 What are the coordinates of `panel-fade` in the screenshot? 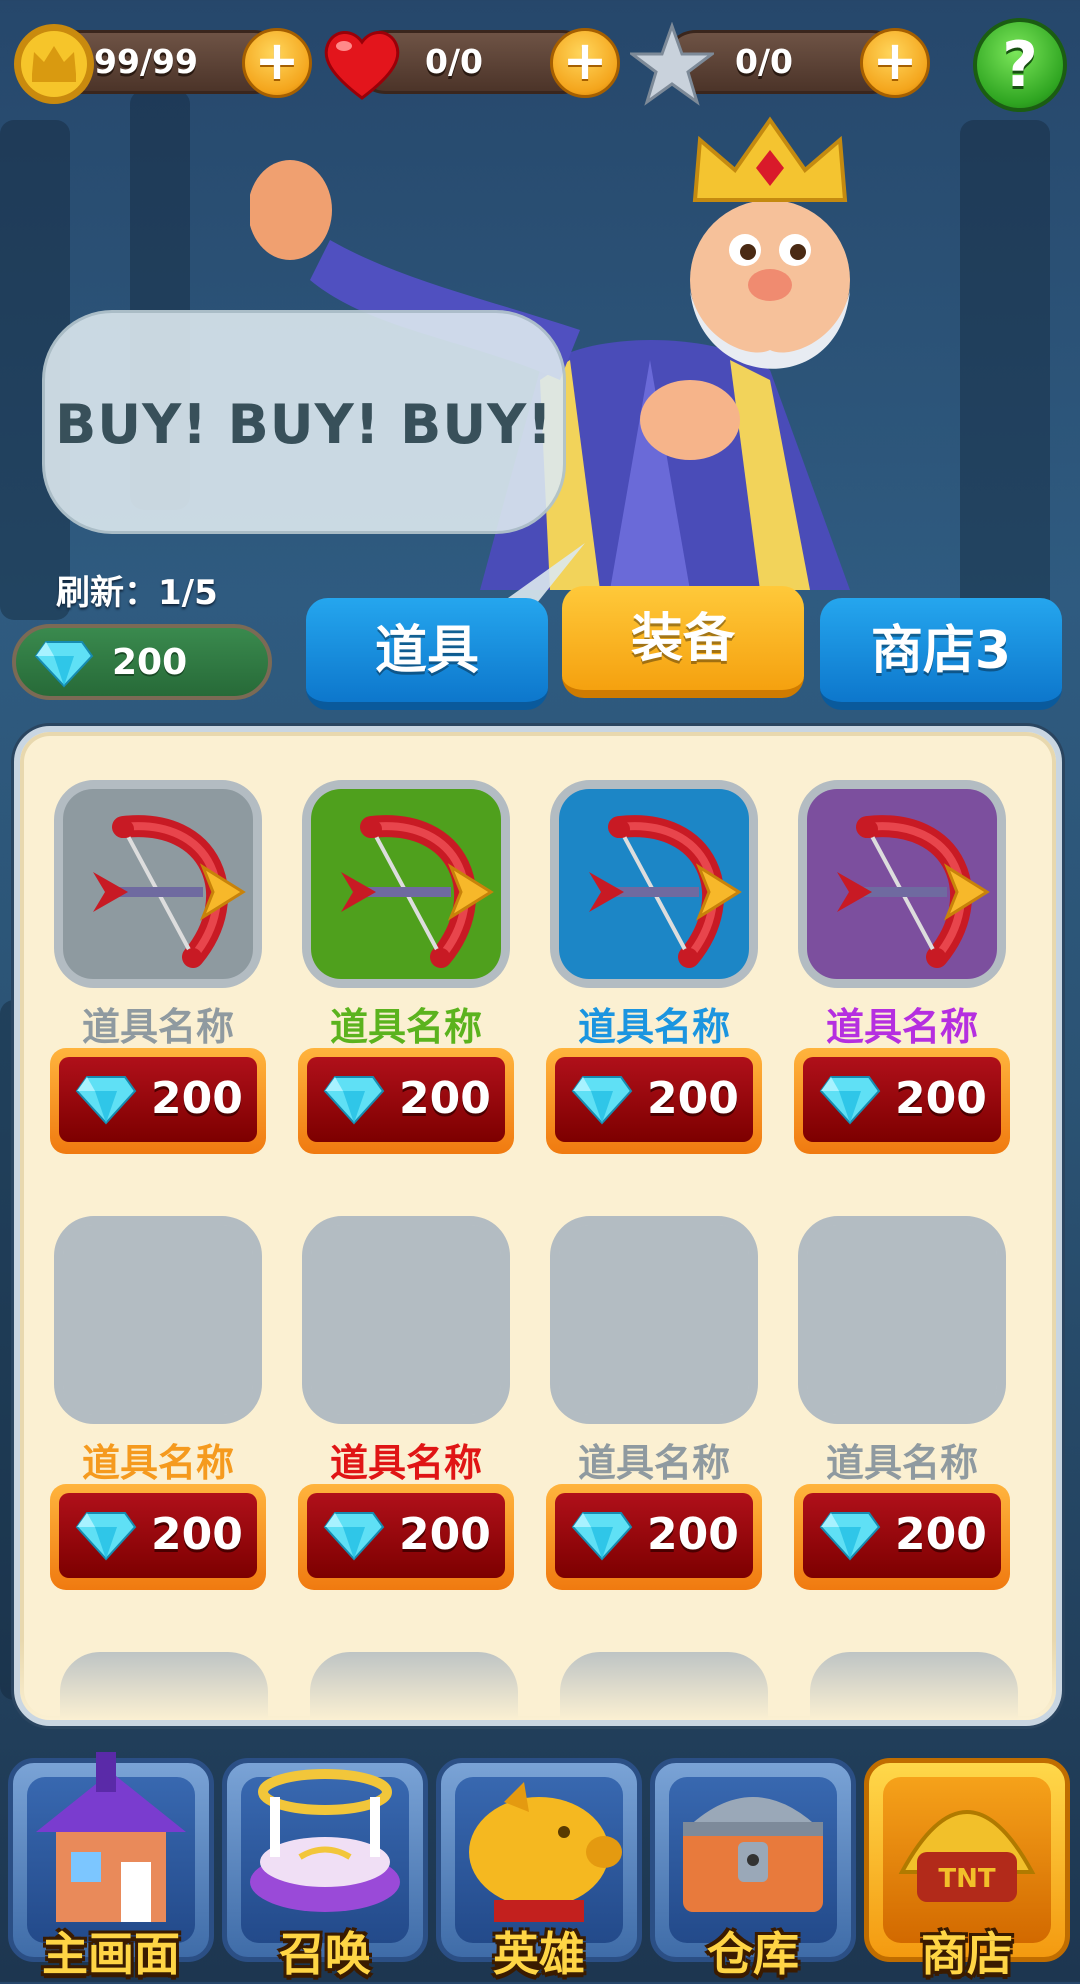 It's located at (538, 1680).